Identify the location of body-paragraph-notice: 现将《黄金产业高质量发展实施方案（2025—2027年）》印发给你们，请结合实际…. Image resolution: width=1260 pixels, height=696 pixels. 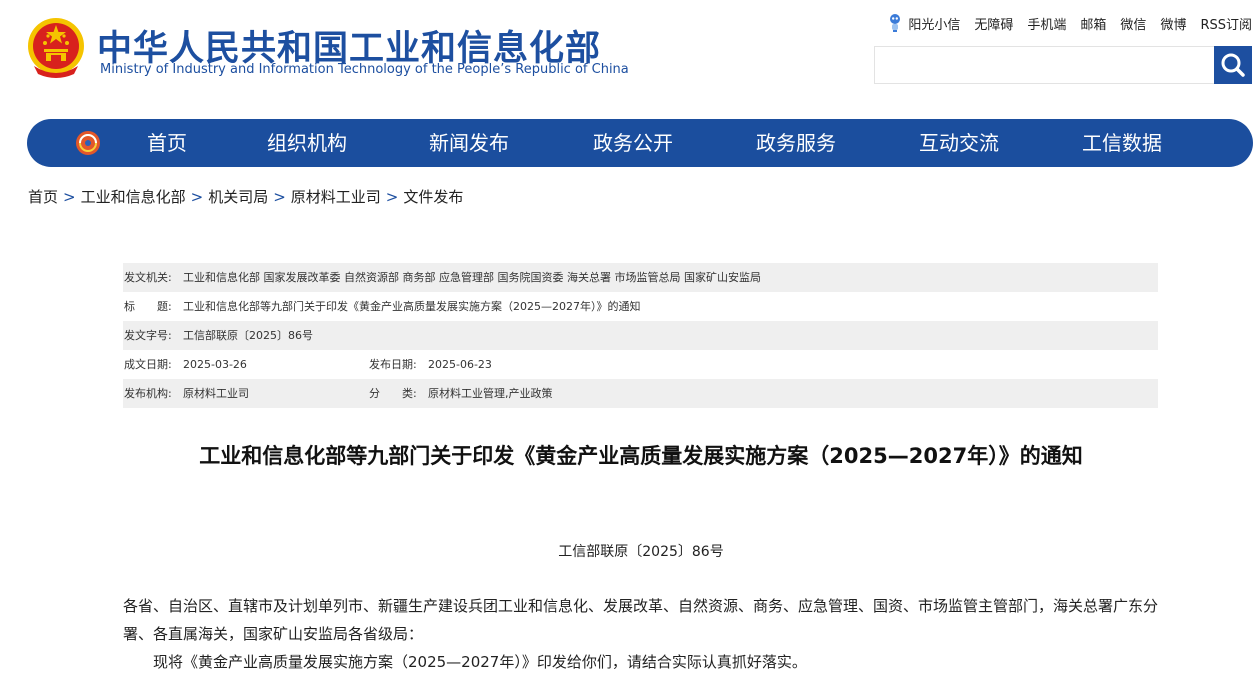
(480, 662).